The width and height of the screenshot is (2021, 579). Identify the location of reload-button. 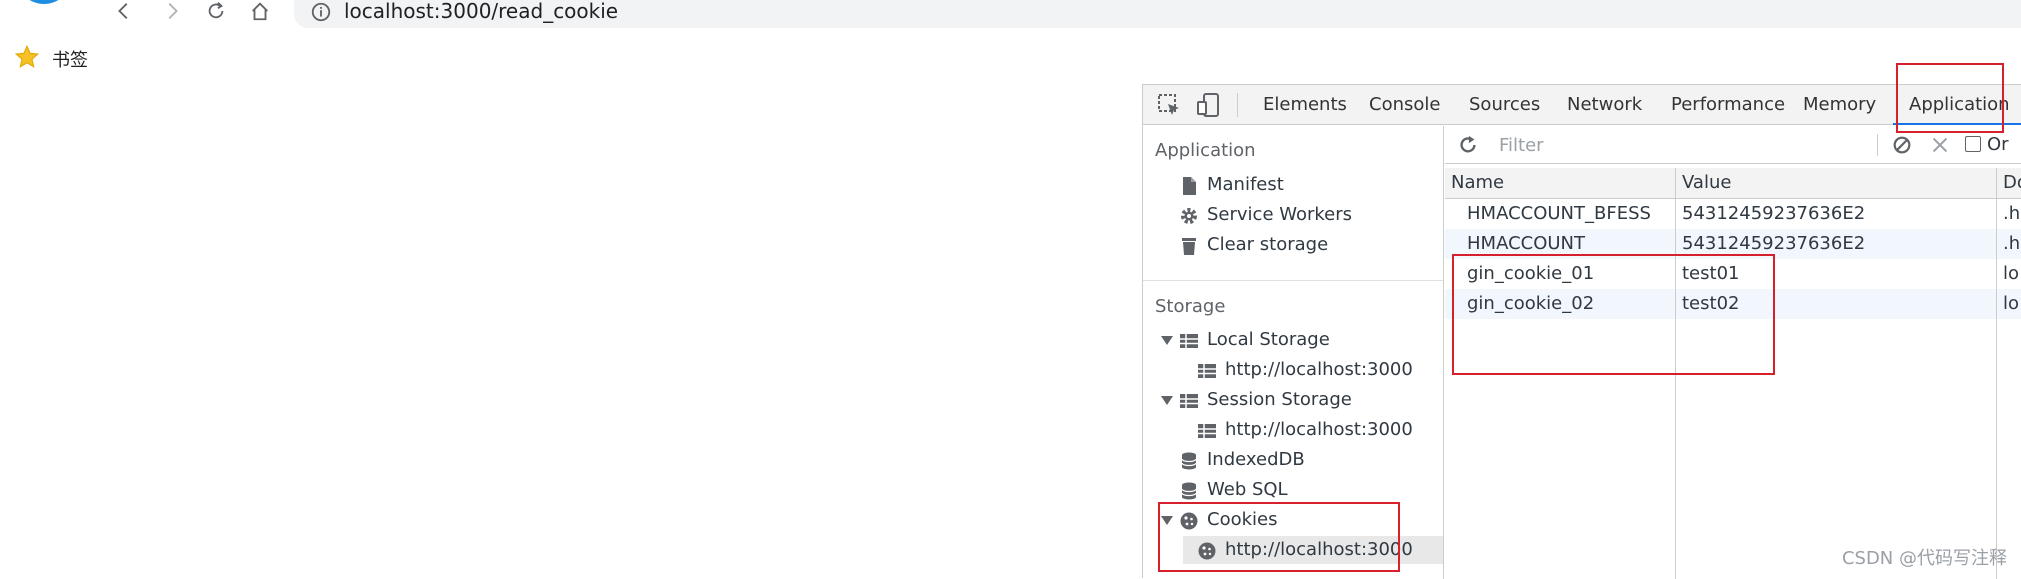
(216, 11).